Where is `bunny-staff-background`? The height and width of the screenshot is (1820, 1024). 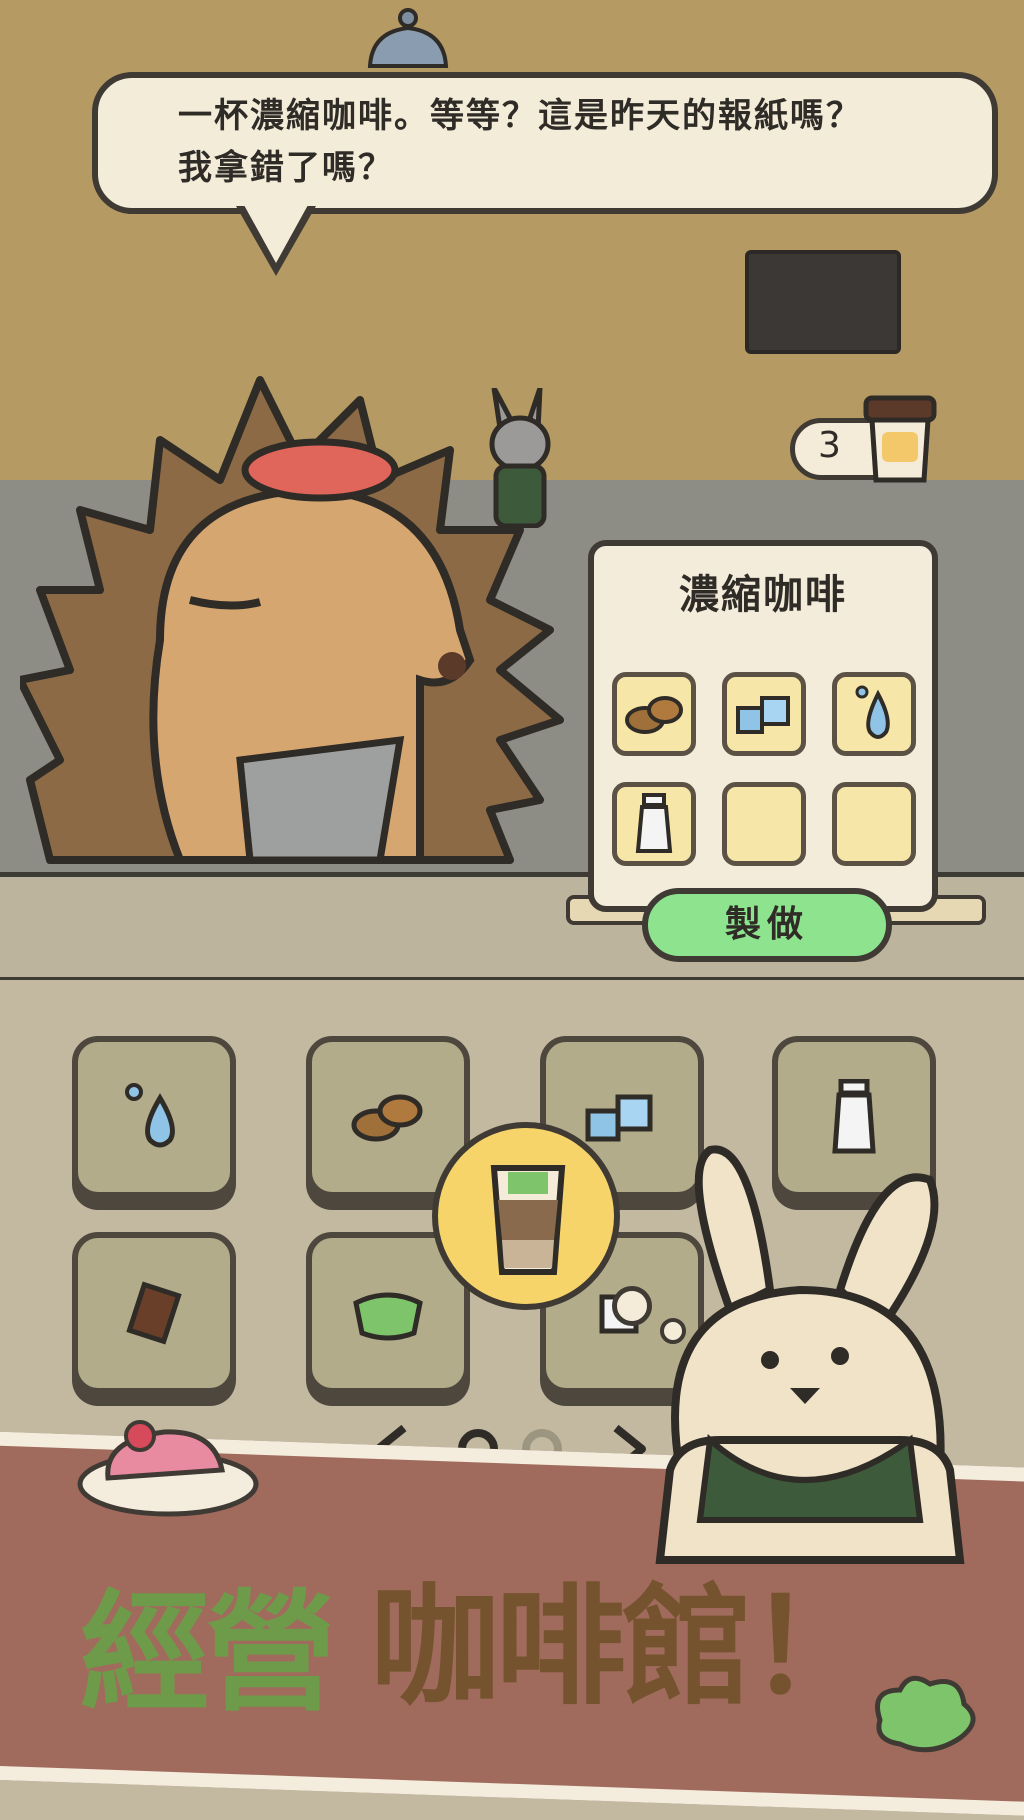 bunny-staff-background is located at coordinates (520, 458).